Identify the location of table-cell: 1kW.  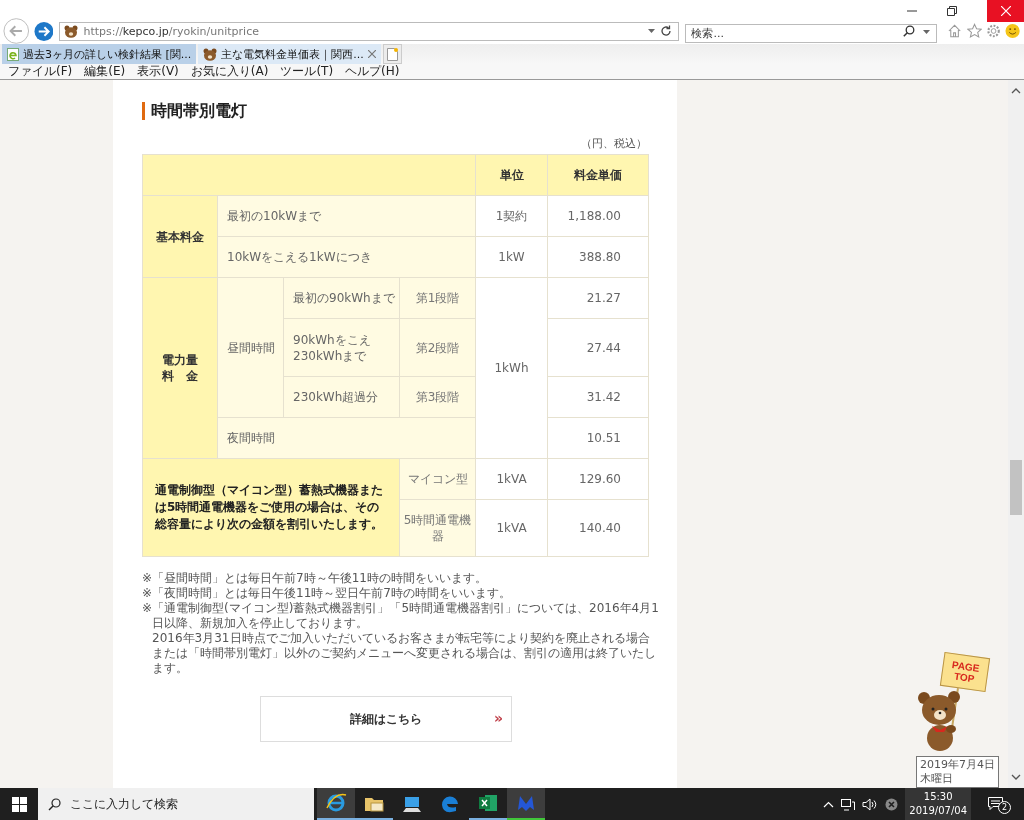
(511, 257).